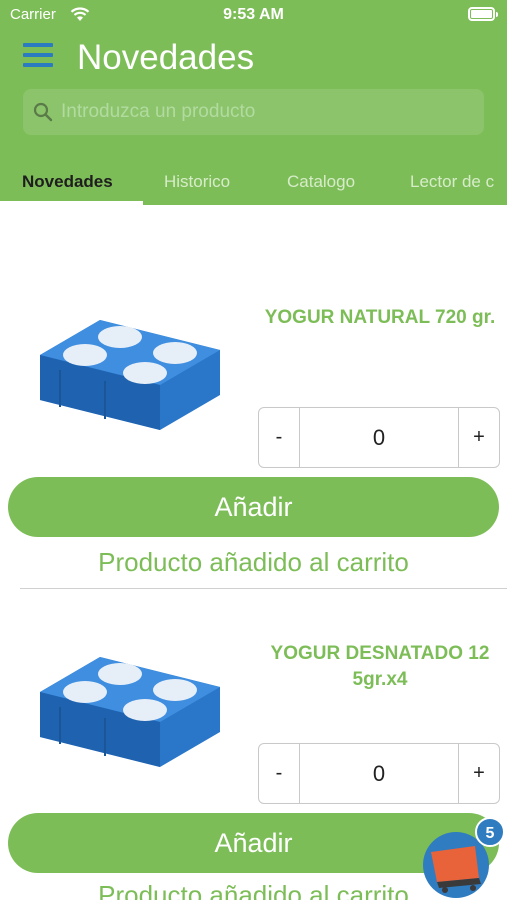 The width and height of the screenshot is (507, 900). Describe the element at coordinates (380, 317) in the screenshot. I see `product-name: YOGUR NATURAL 720 gr.` at that location.